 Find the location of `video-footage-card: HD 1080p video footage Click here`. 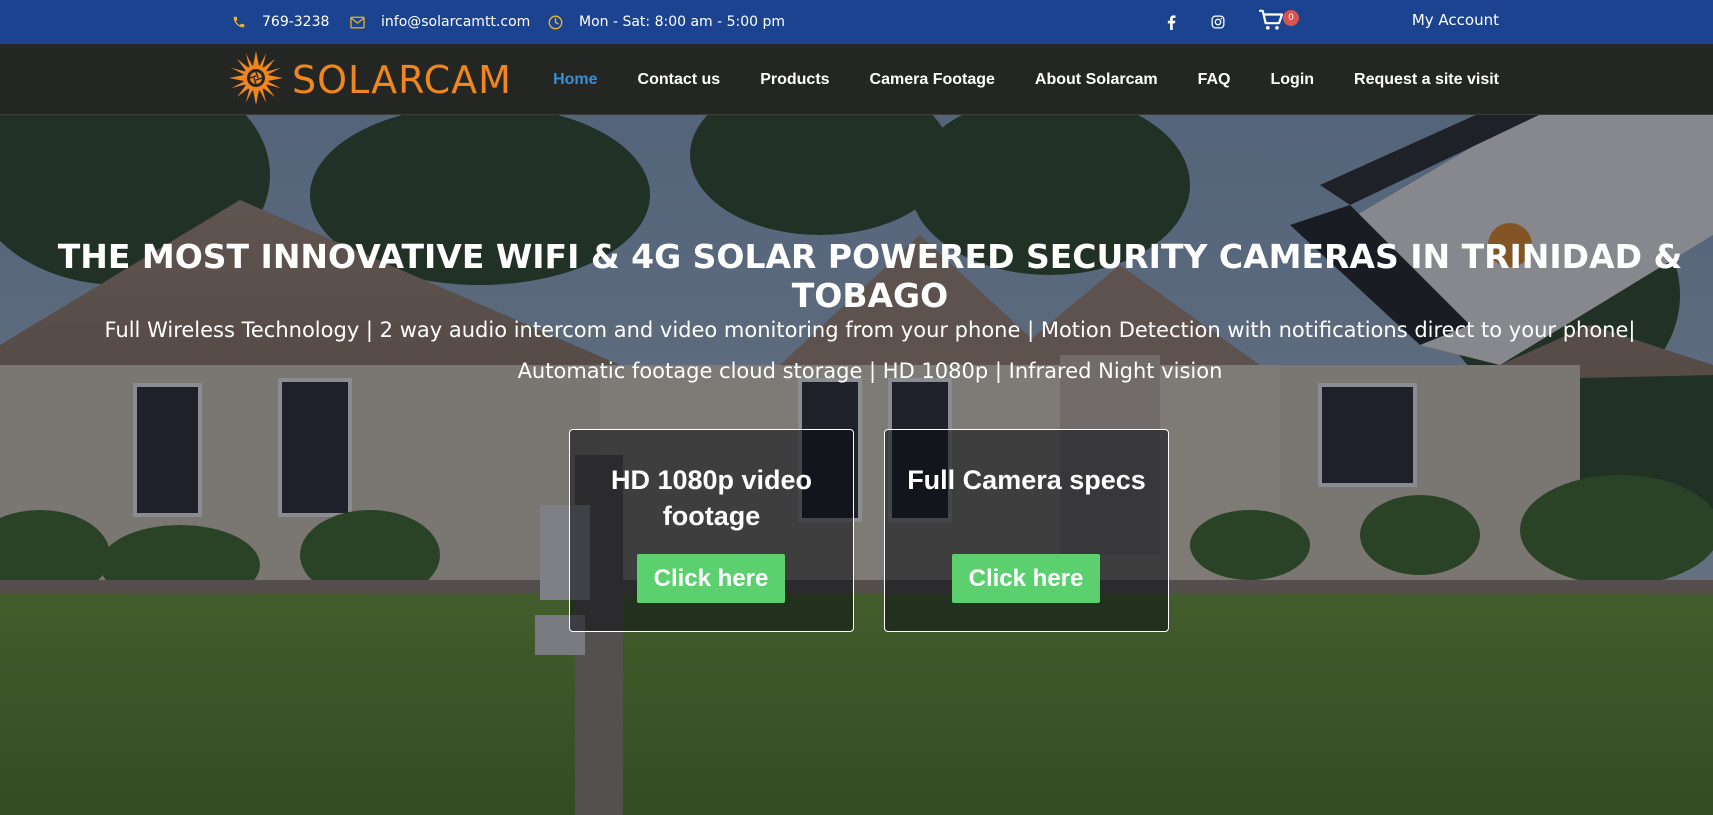

video-footage-card: HD 1080p video footage Click here is located at coordinates (711, 530).